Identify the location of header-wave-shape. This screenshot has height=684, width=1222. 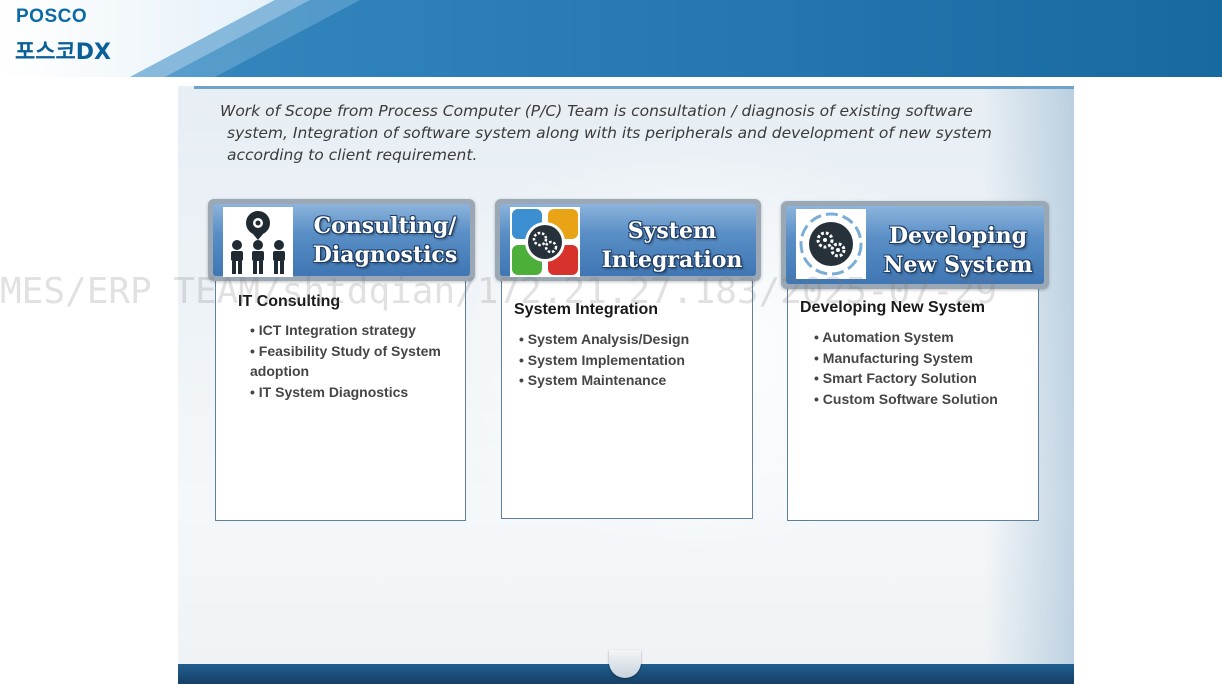
(180, 38).